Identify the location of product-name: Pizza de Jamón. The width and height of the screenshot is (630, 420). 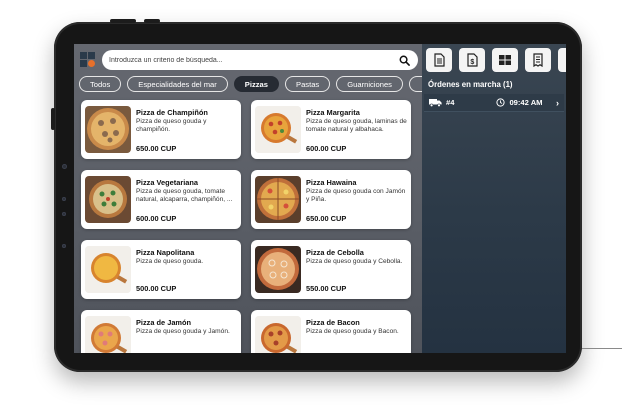
(164, 322).